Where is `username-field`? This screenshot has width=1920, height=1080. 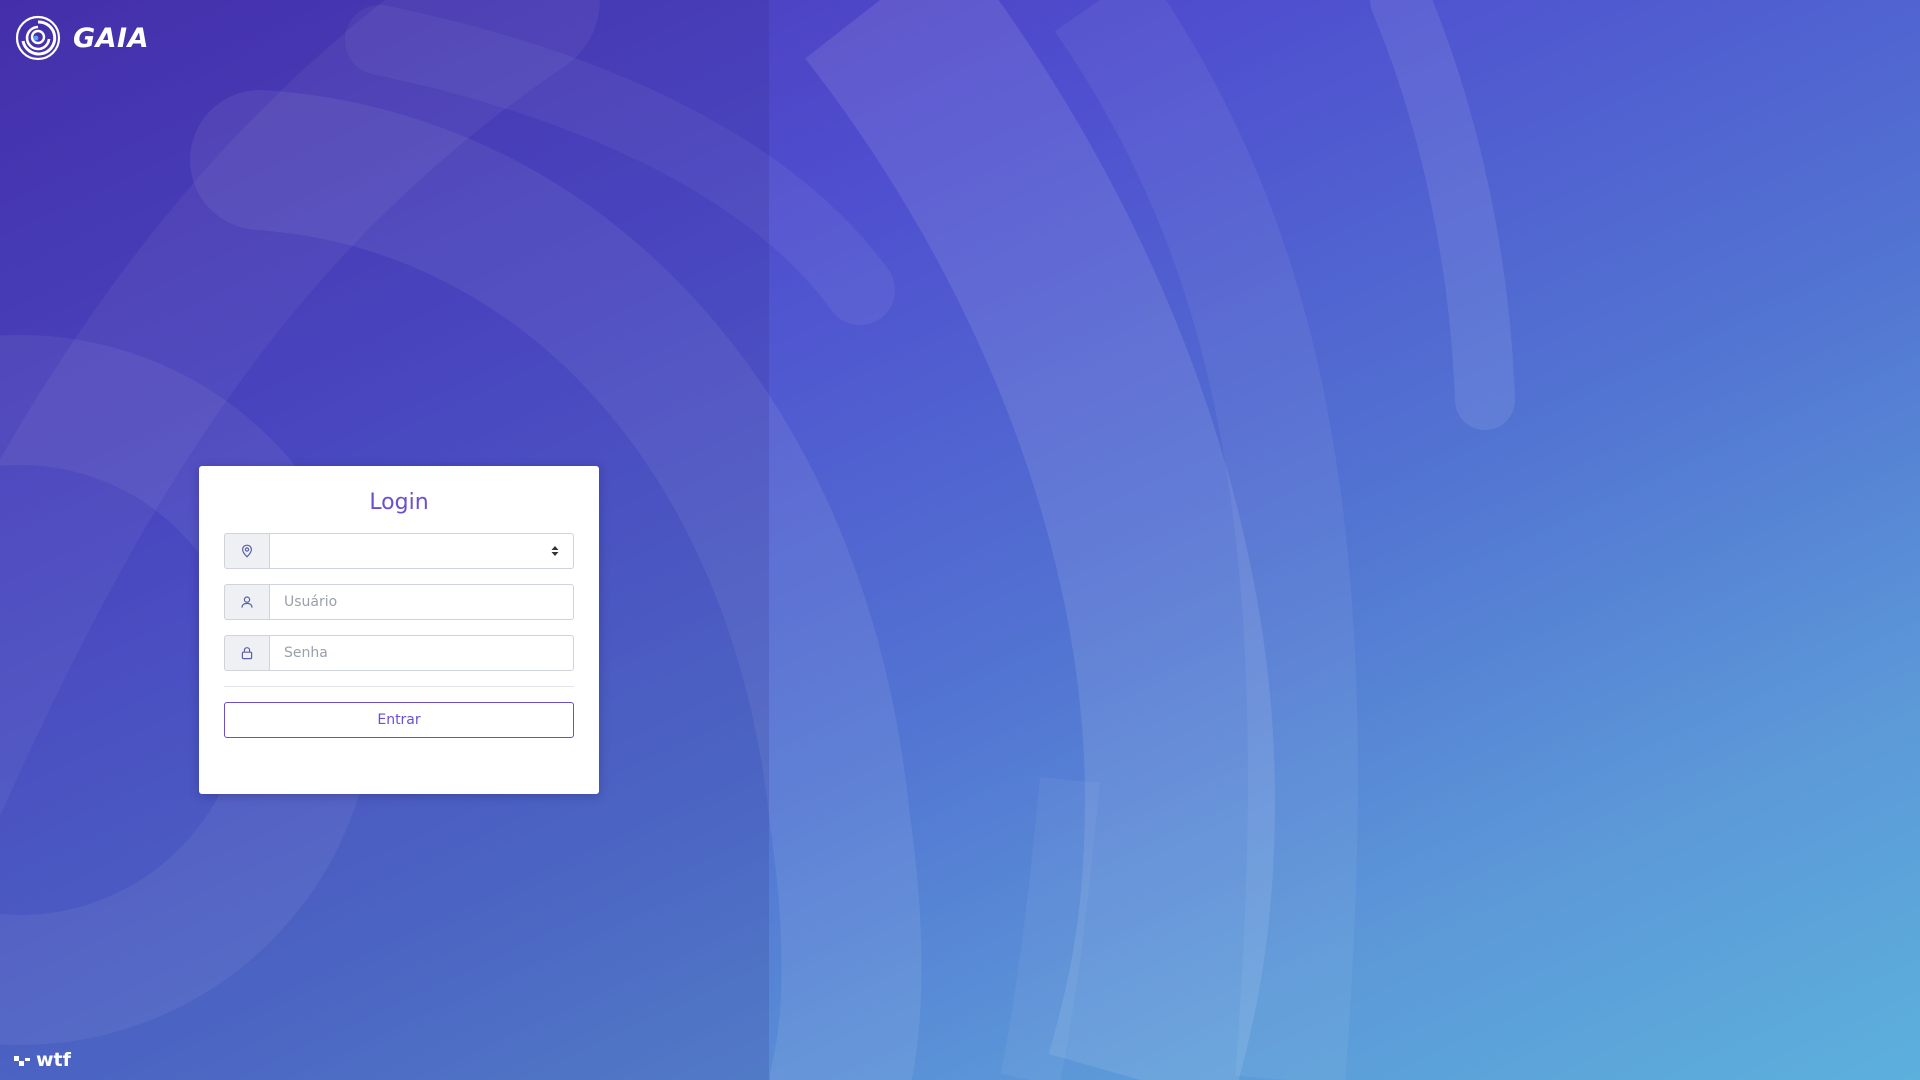
username-field is located at coordinates (399, 602).